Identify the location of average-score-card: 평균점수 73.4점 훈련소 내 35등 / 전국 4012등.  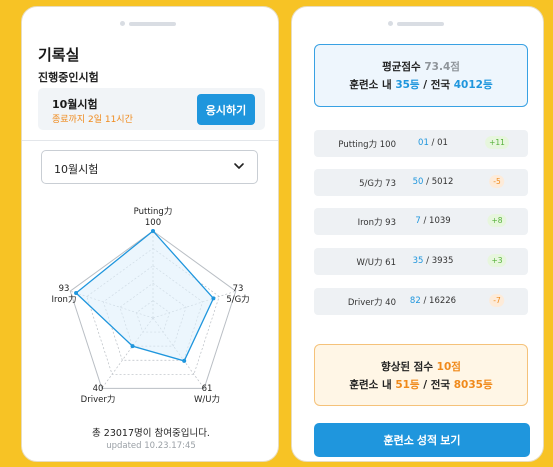
(421, 75).